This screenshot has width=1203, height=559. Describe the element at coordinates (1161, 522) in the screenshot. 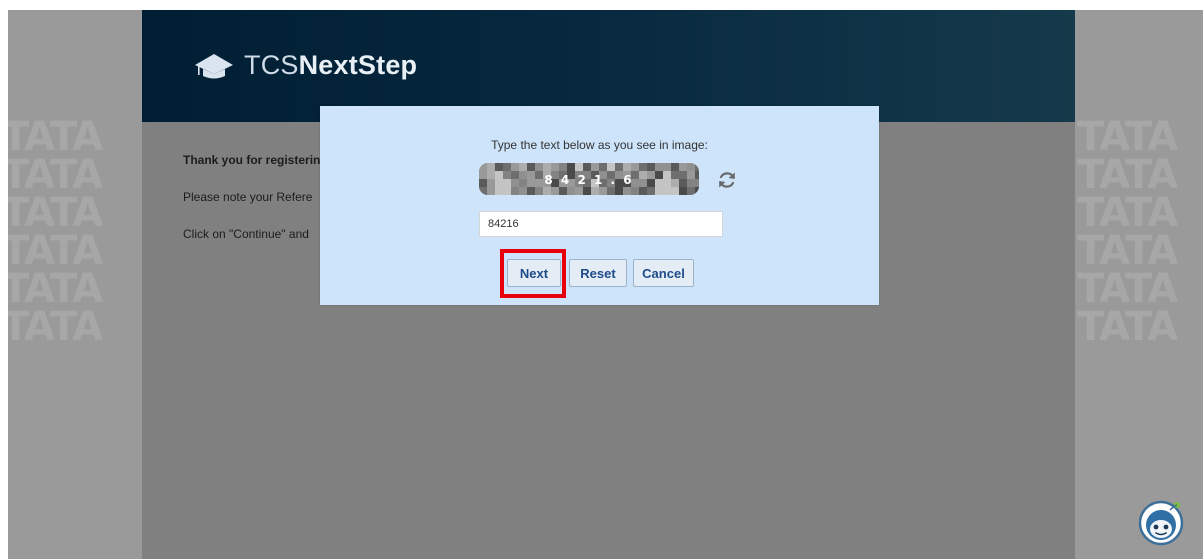

I see `chatbot-icon` at that location.